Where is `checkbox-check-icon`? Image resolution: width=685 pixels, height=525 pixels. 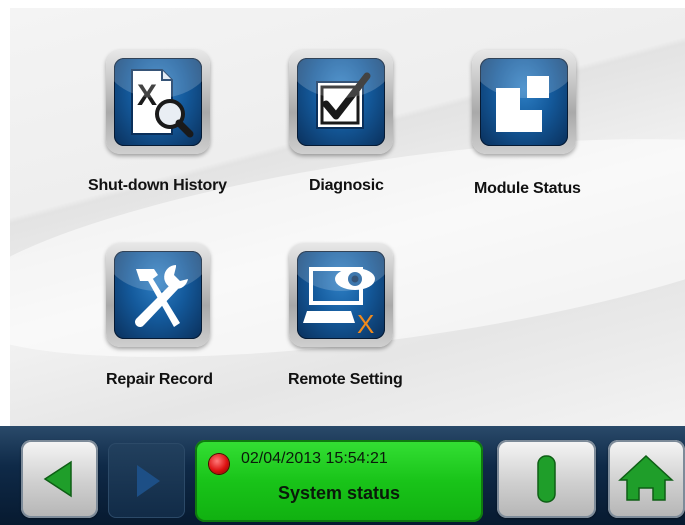 checkbox-check-icon is located at coordinates (341, 102).